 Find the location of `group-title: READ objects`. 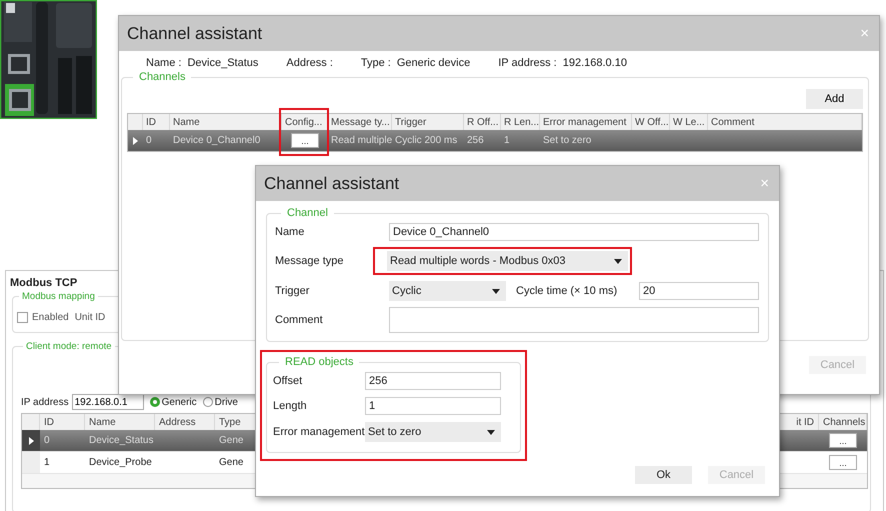

group-title: READ objects is located at coordinates (319, 362).